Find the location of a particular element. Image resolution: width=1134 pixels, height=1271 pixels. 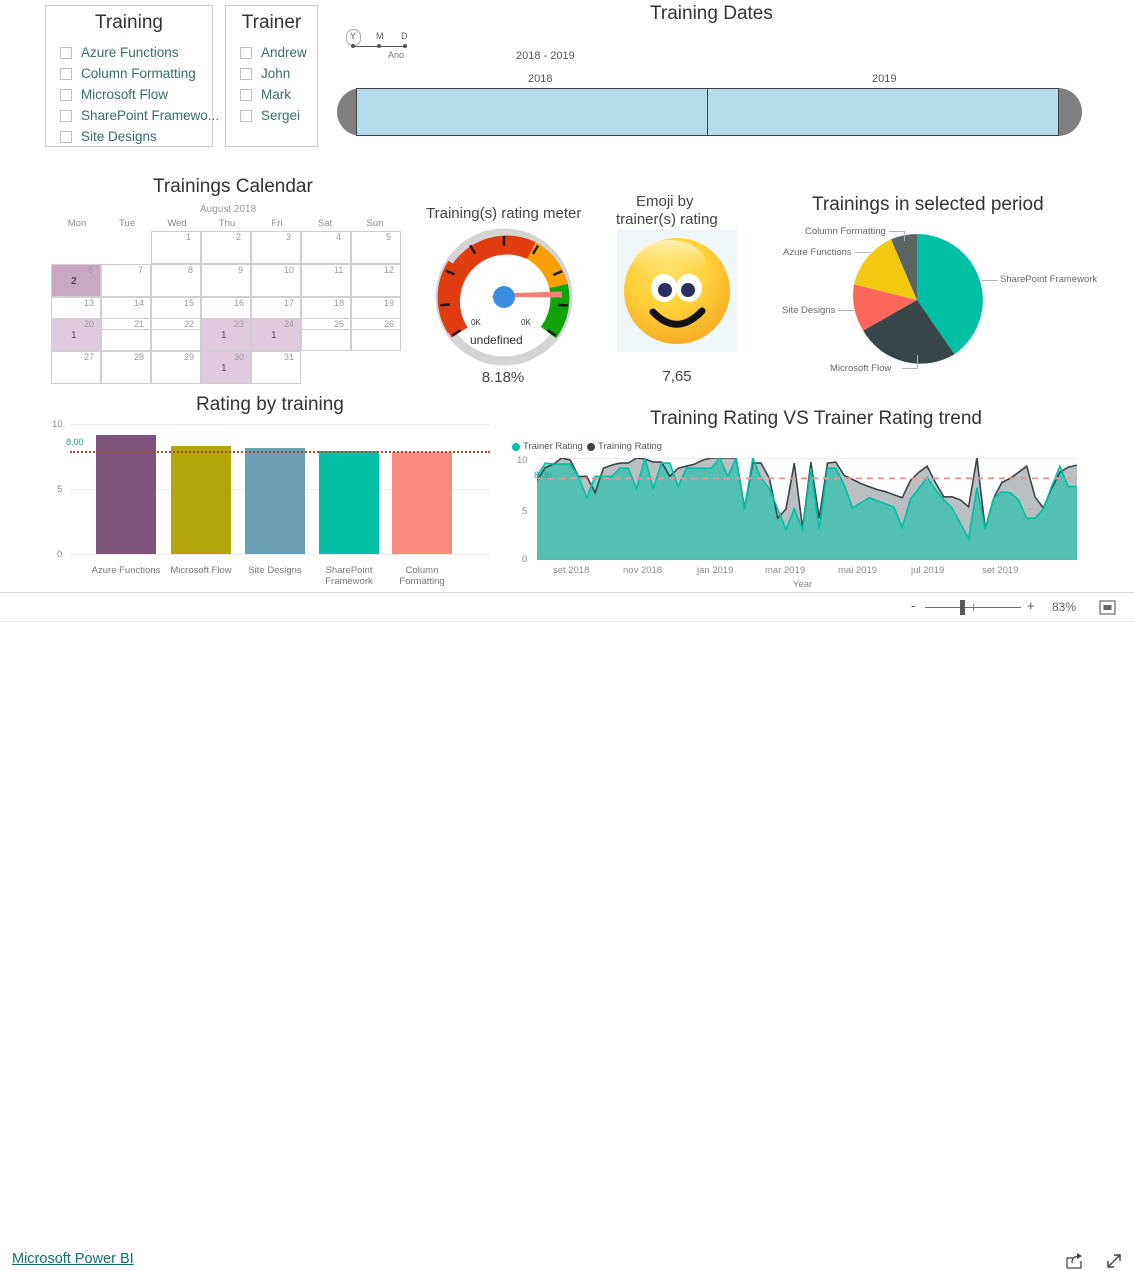

calendar-day-number: 10 is located at coordinates (289, 270).